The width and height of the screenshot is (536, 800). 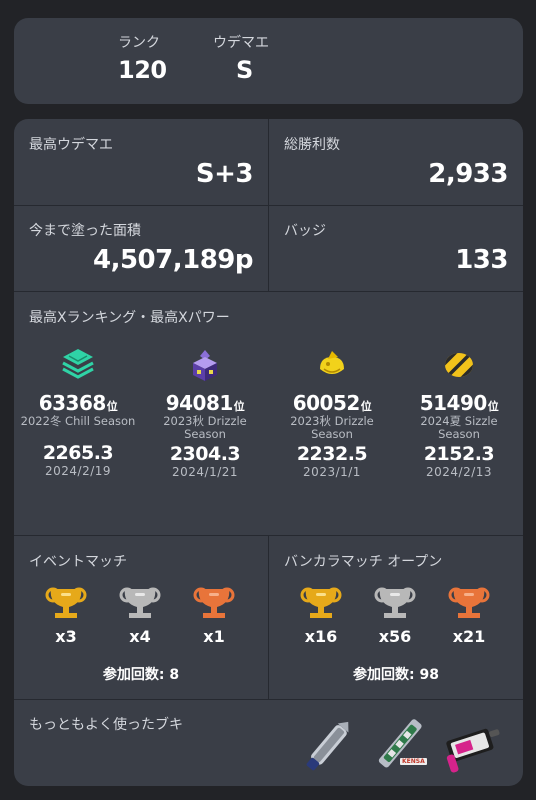 I want to click on silver-trophy: x4, so click(x=140, y=615).